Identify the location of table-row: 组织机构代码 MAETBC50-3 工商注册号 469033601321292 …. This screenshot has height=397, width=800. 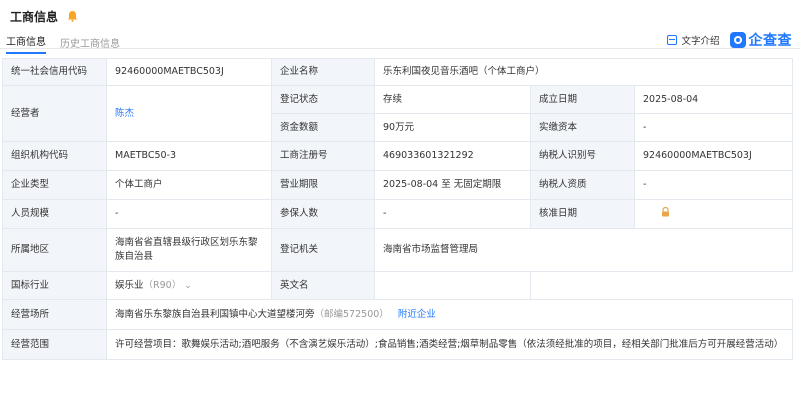
(398, 156).